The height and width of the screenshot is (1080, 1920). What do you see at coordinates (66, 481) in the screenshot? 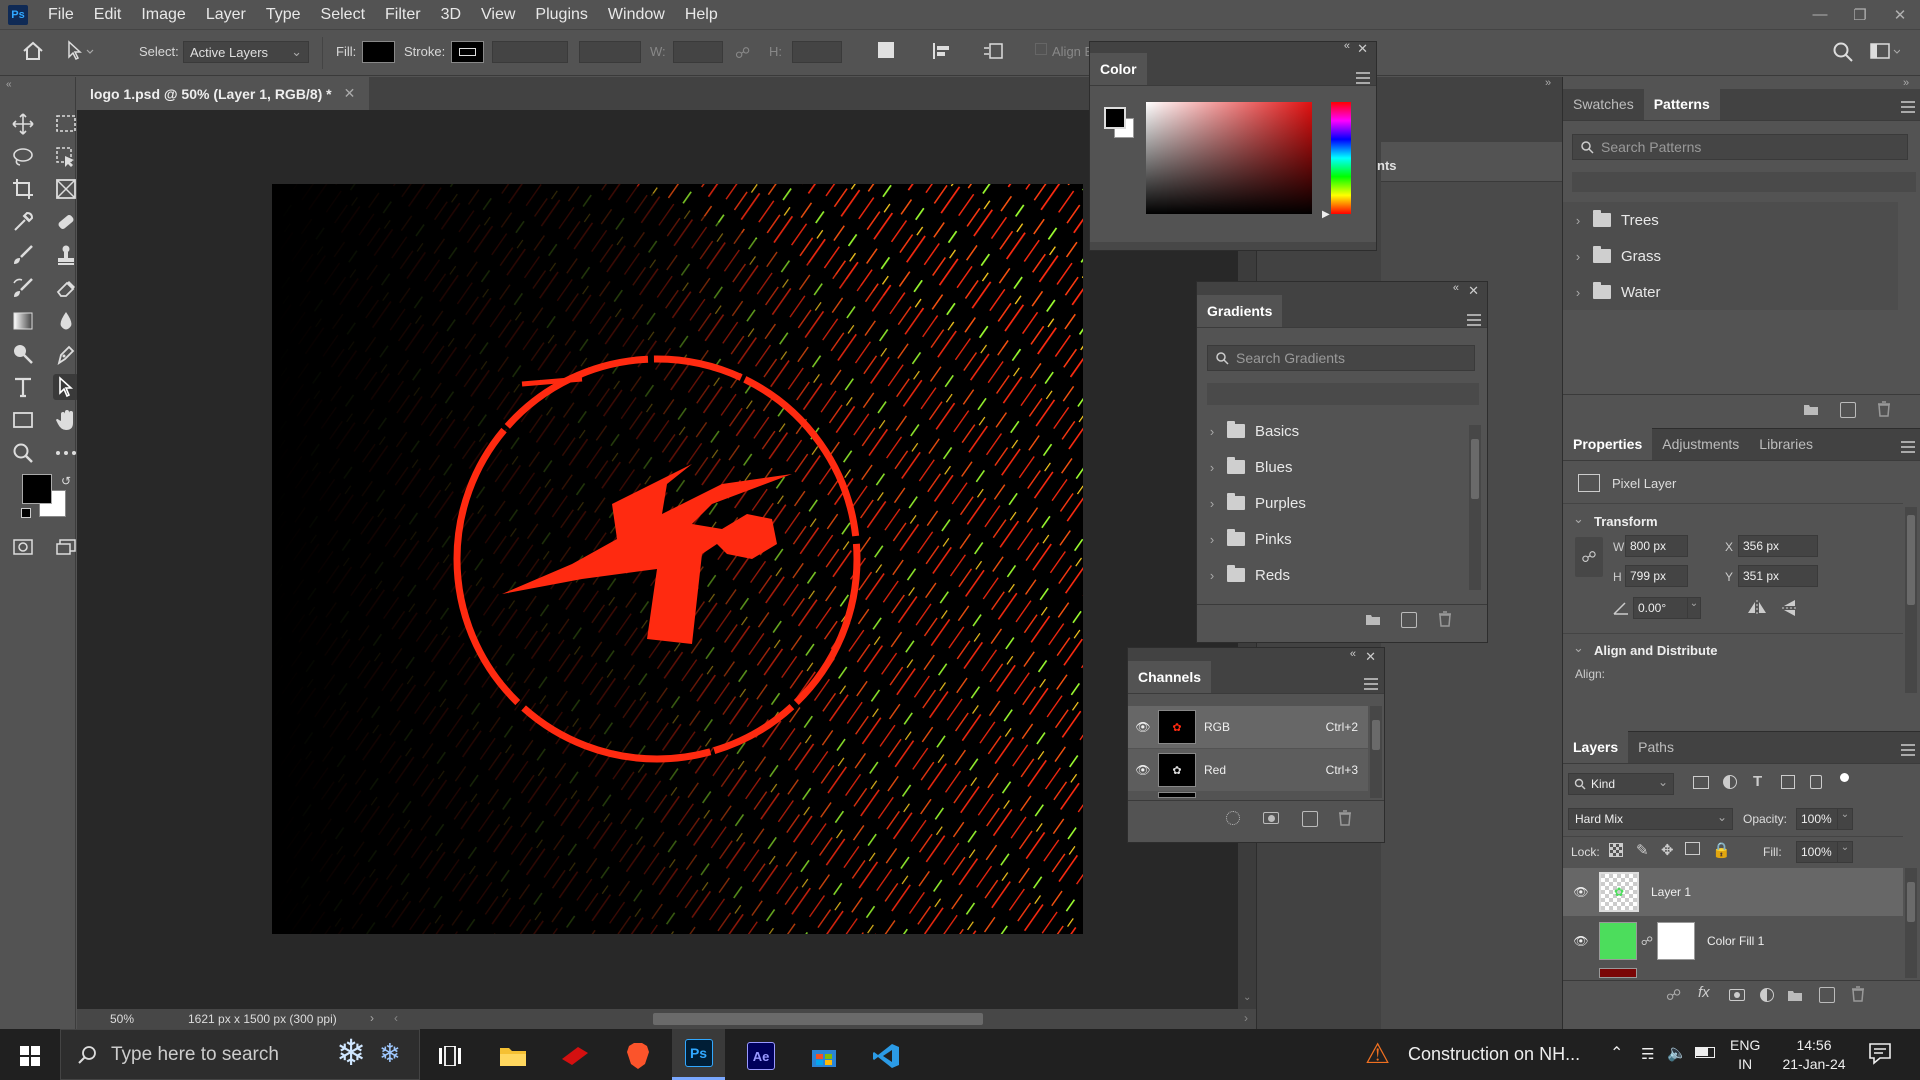
I see `swap-colors-icon: ↺` at bounding box center [66, 481].